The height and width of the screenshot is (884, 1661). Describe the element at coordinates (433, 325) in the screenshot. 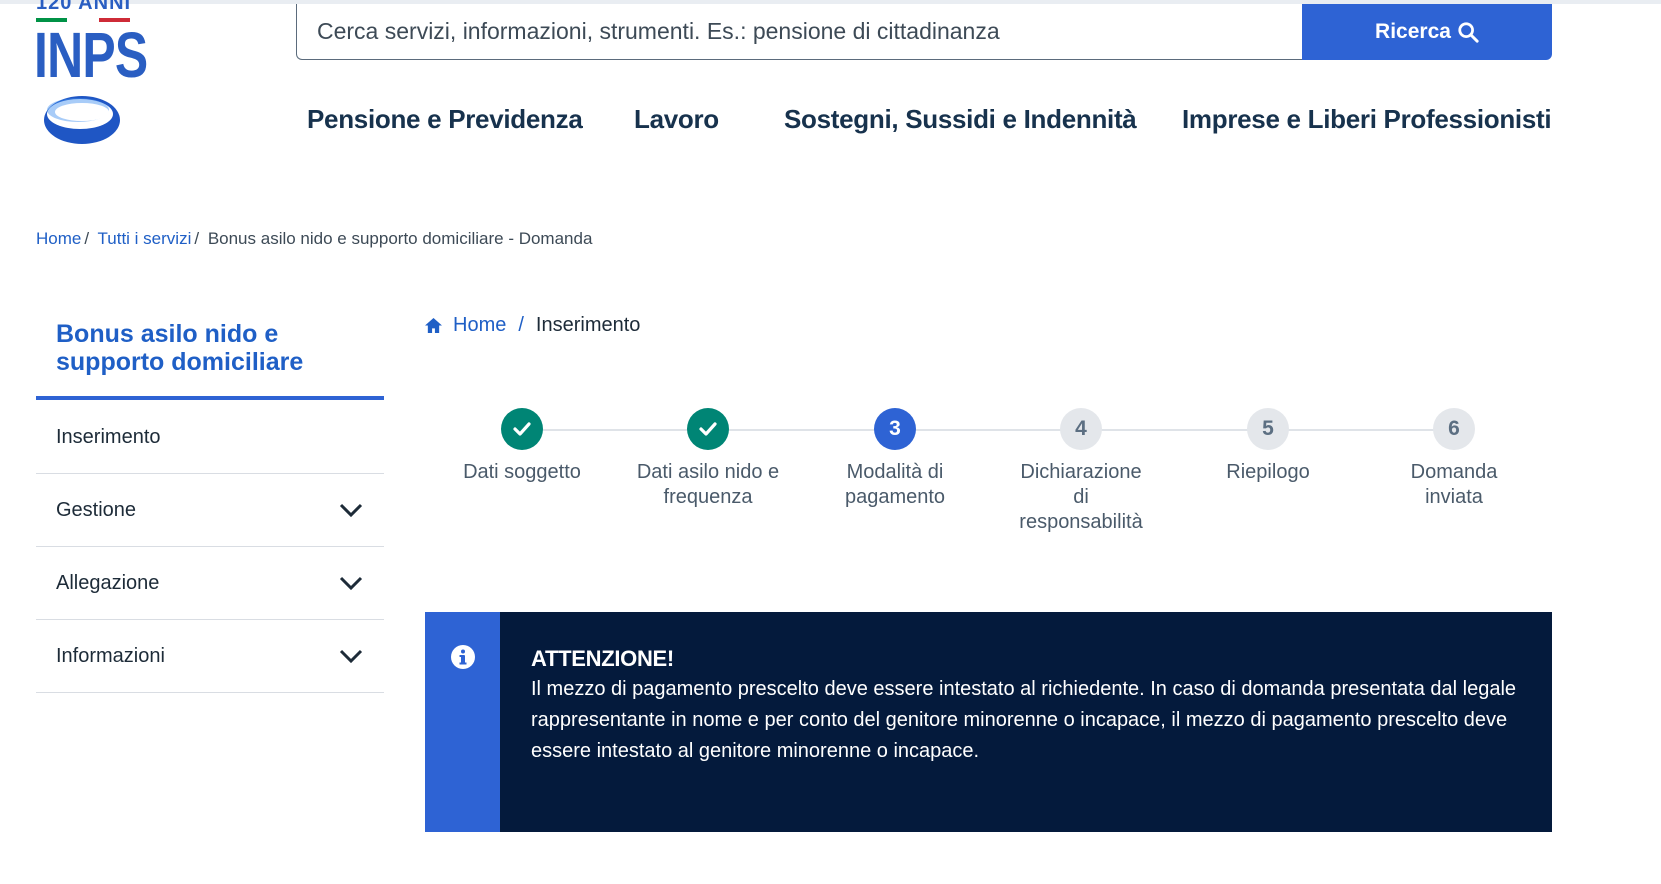

I see `home-icon` at that location.